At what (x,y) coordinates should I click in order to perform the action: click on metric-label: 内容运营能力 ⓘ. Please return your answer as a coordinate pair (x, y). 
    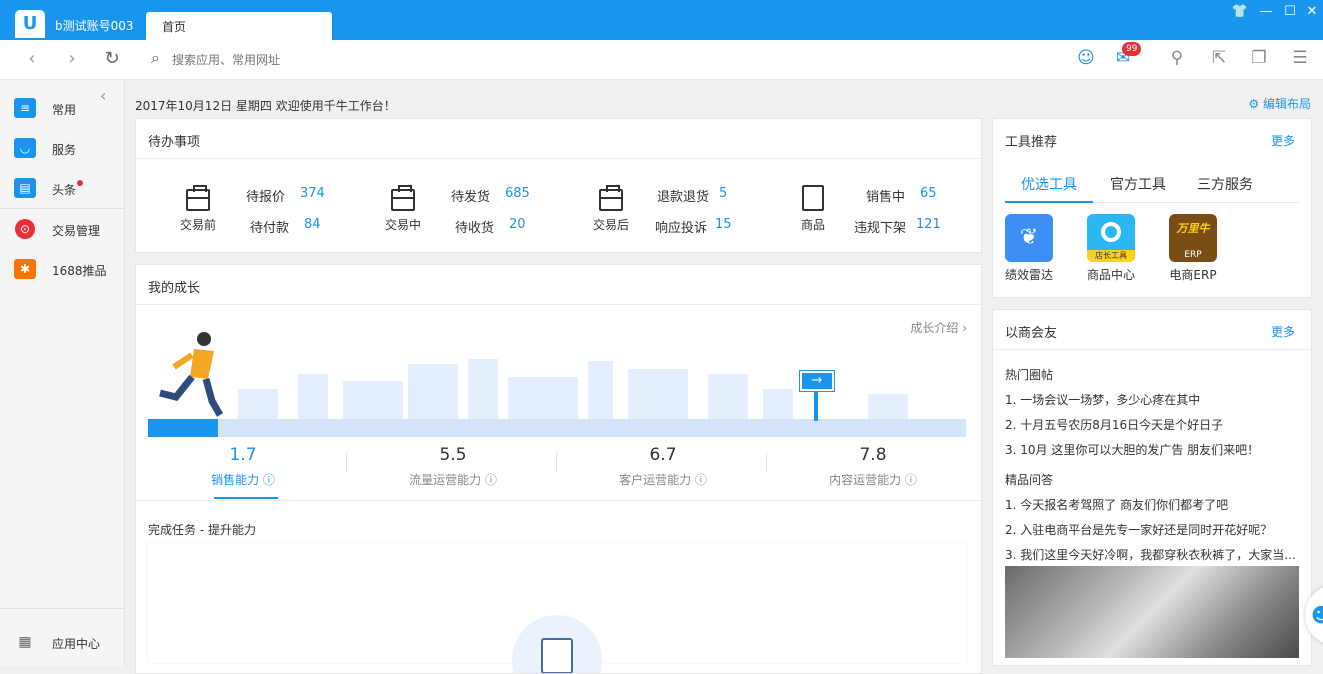
    Looking at the image, I should click on (873, 480).